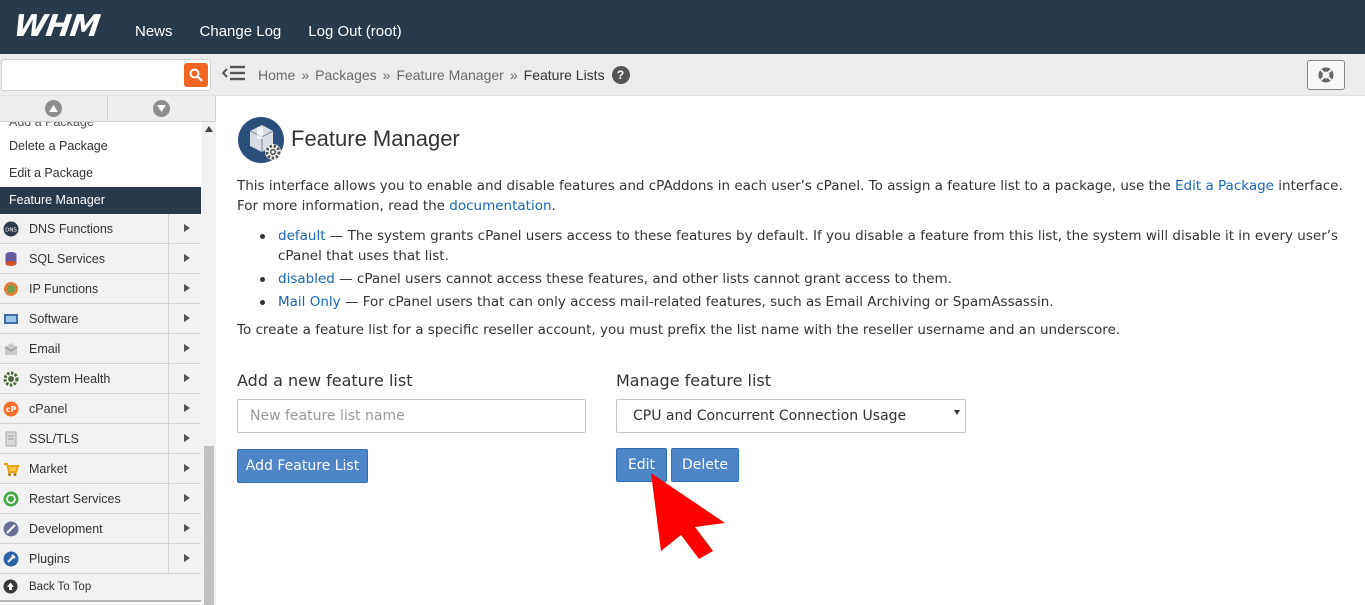 The height and width of the screenshot is (605, 1365). What do you see at coordinates (45, 348) in the screenshot?
I see `sidebar-category-label: Email` at bounding box center [45, 348].